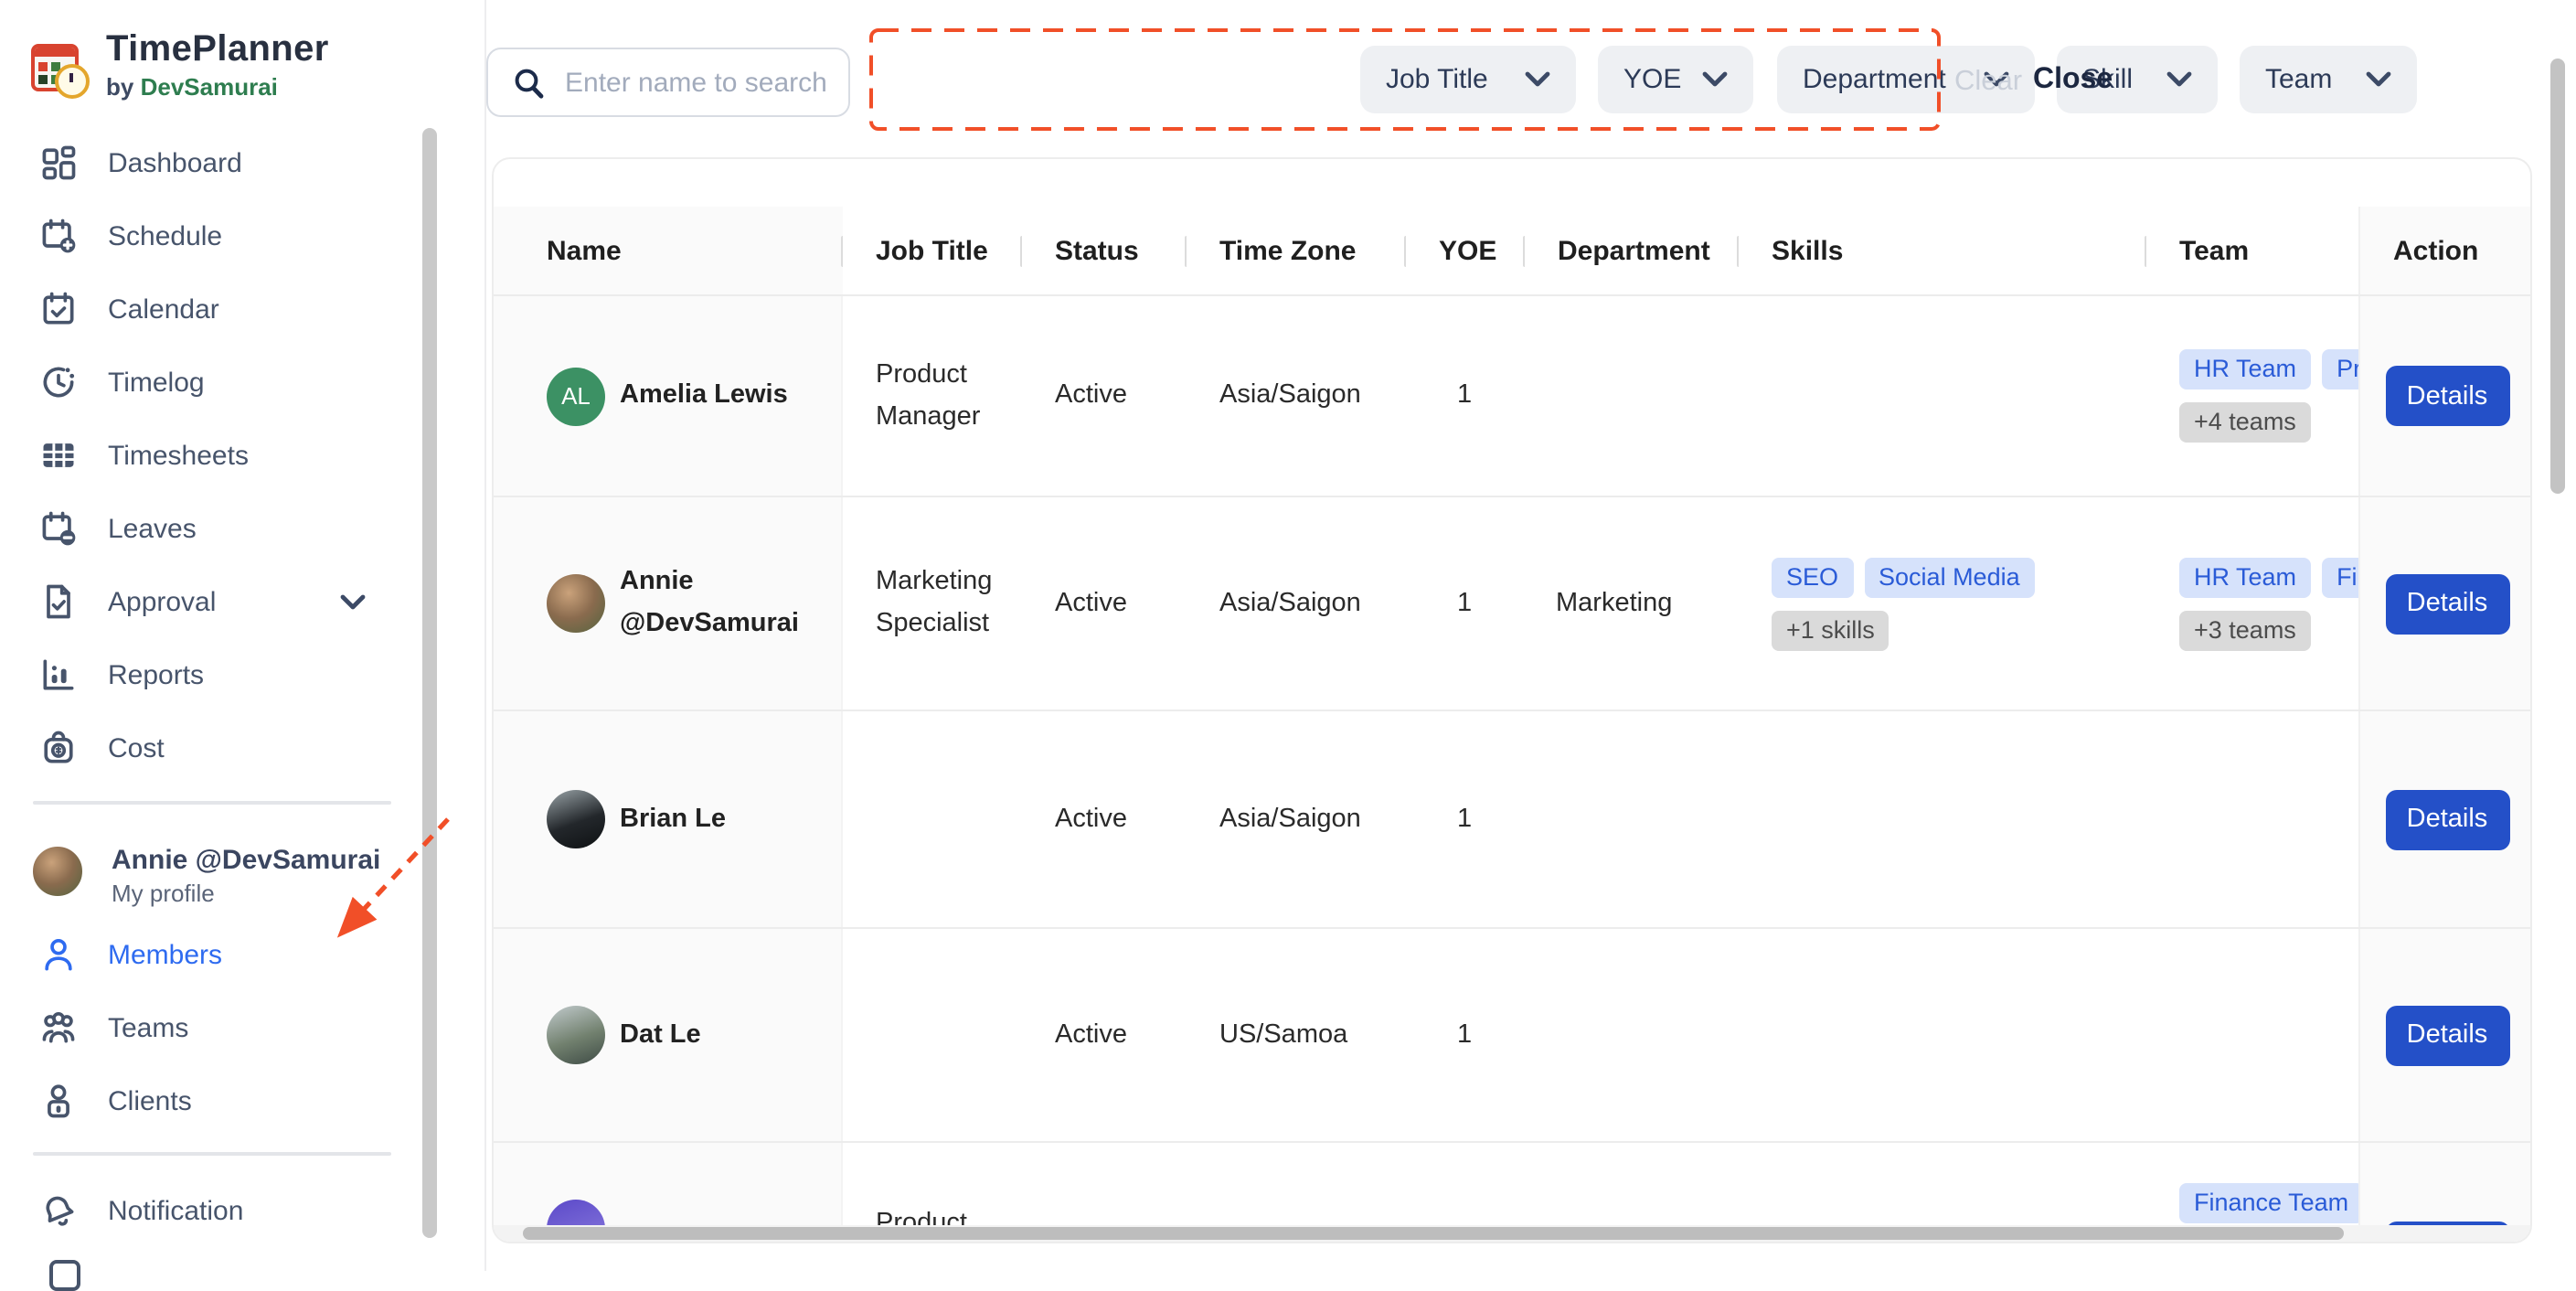  I want to click on sidebar-item-schedule: Schedule, so click(219, 235).